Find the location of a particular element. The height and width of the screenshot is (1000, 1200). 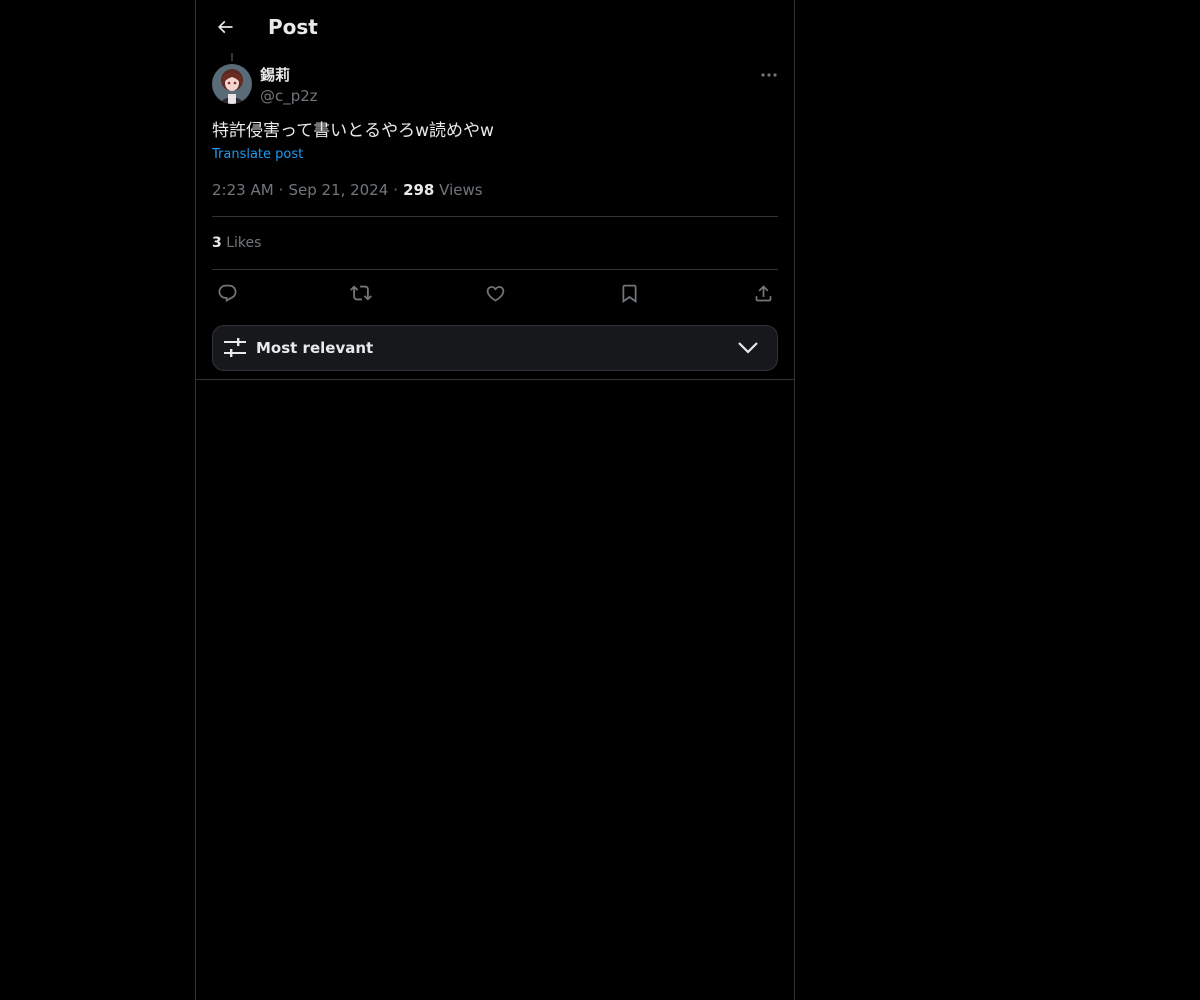

post-time: 2:23 AM is located at coordinates (243, 190).